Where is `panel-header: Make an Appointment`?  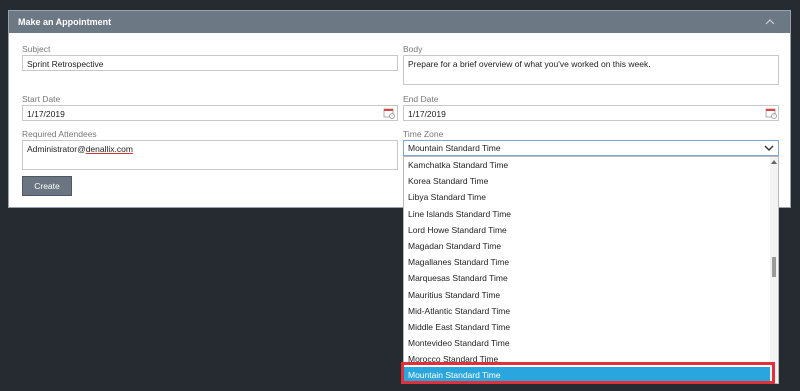
panel-header: Make an Appointment is located at coordinates (399, 22).